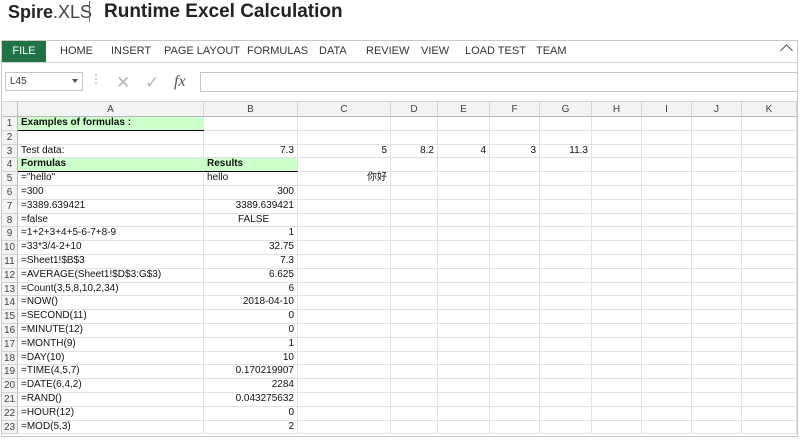 This screenshot has width=800, height=440. I want to click on cell-g7, so click(566, 206).